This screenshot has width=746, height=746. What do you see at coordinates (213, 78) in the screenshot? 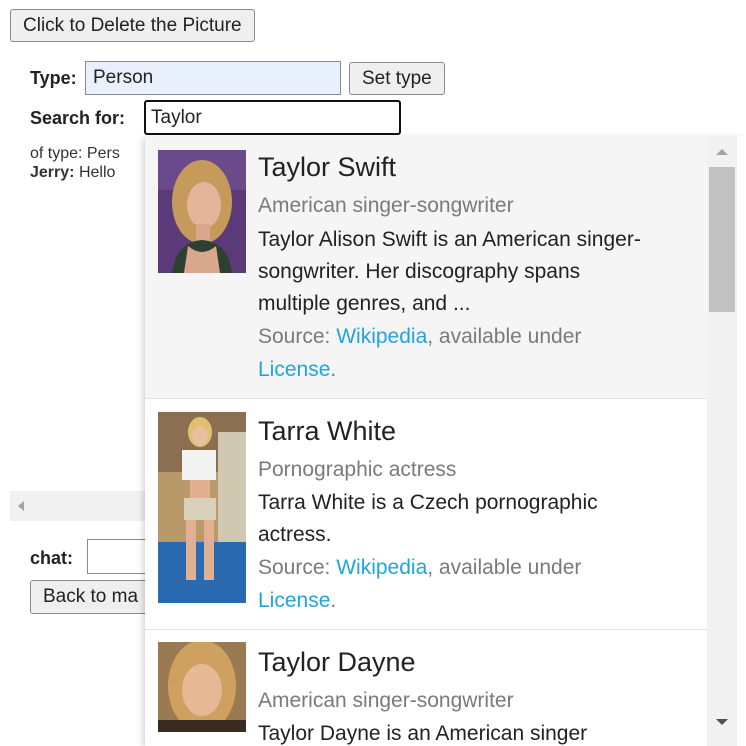
I see `type-input: Person` at bounding box center [213, 78].